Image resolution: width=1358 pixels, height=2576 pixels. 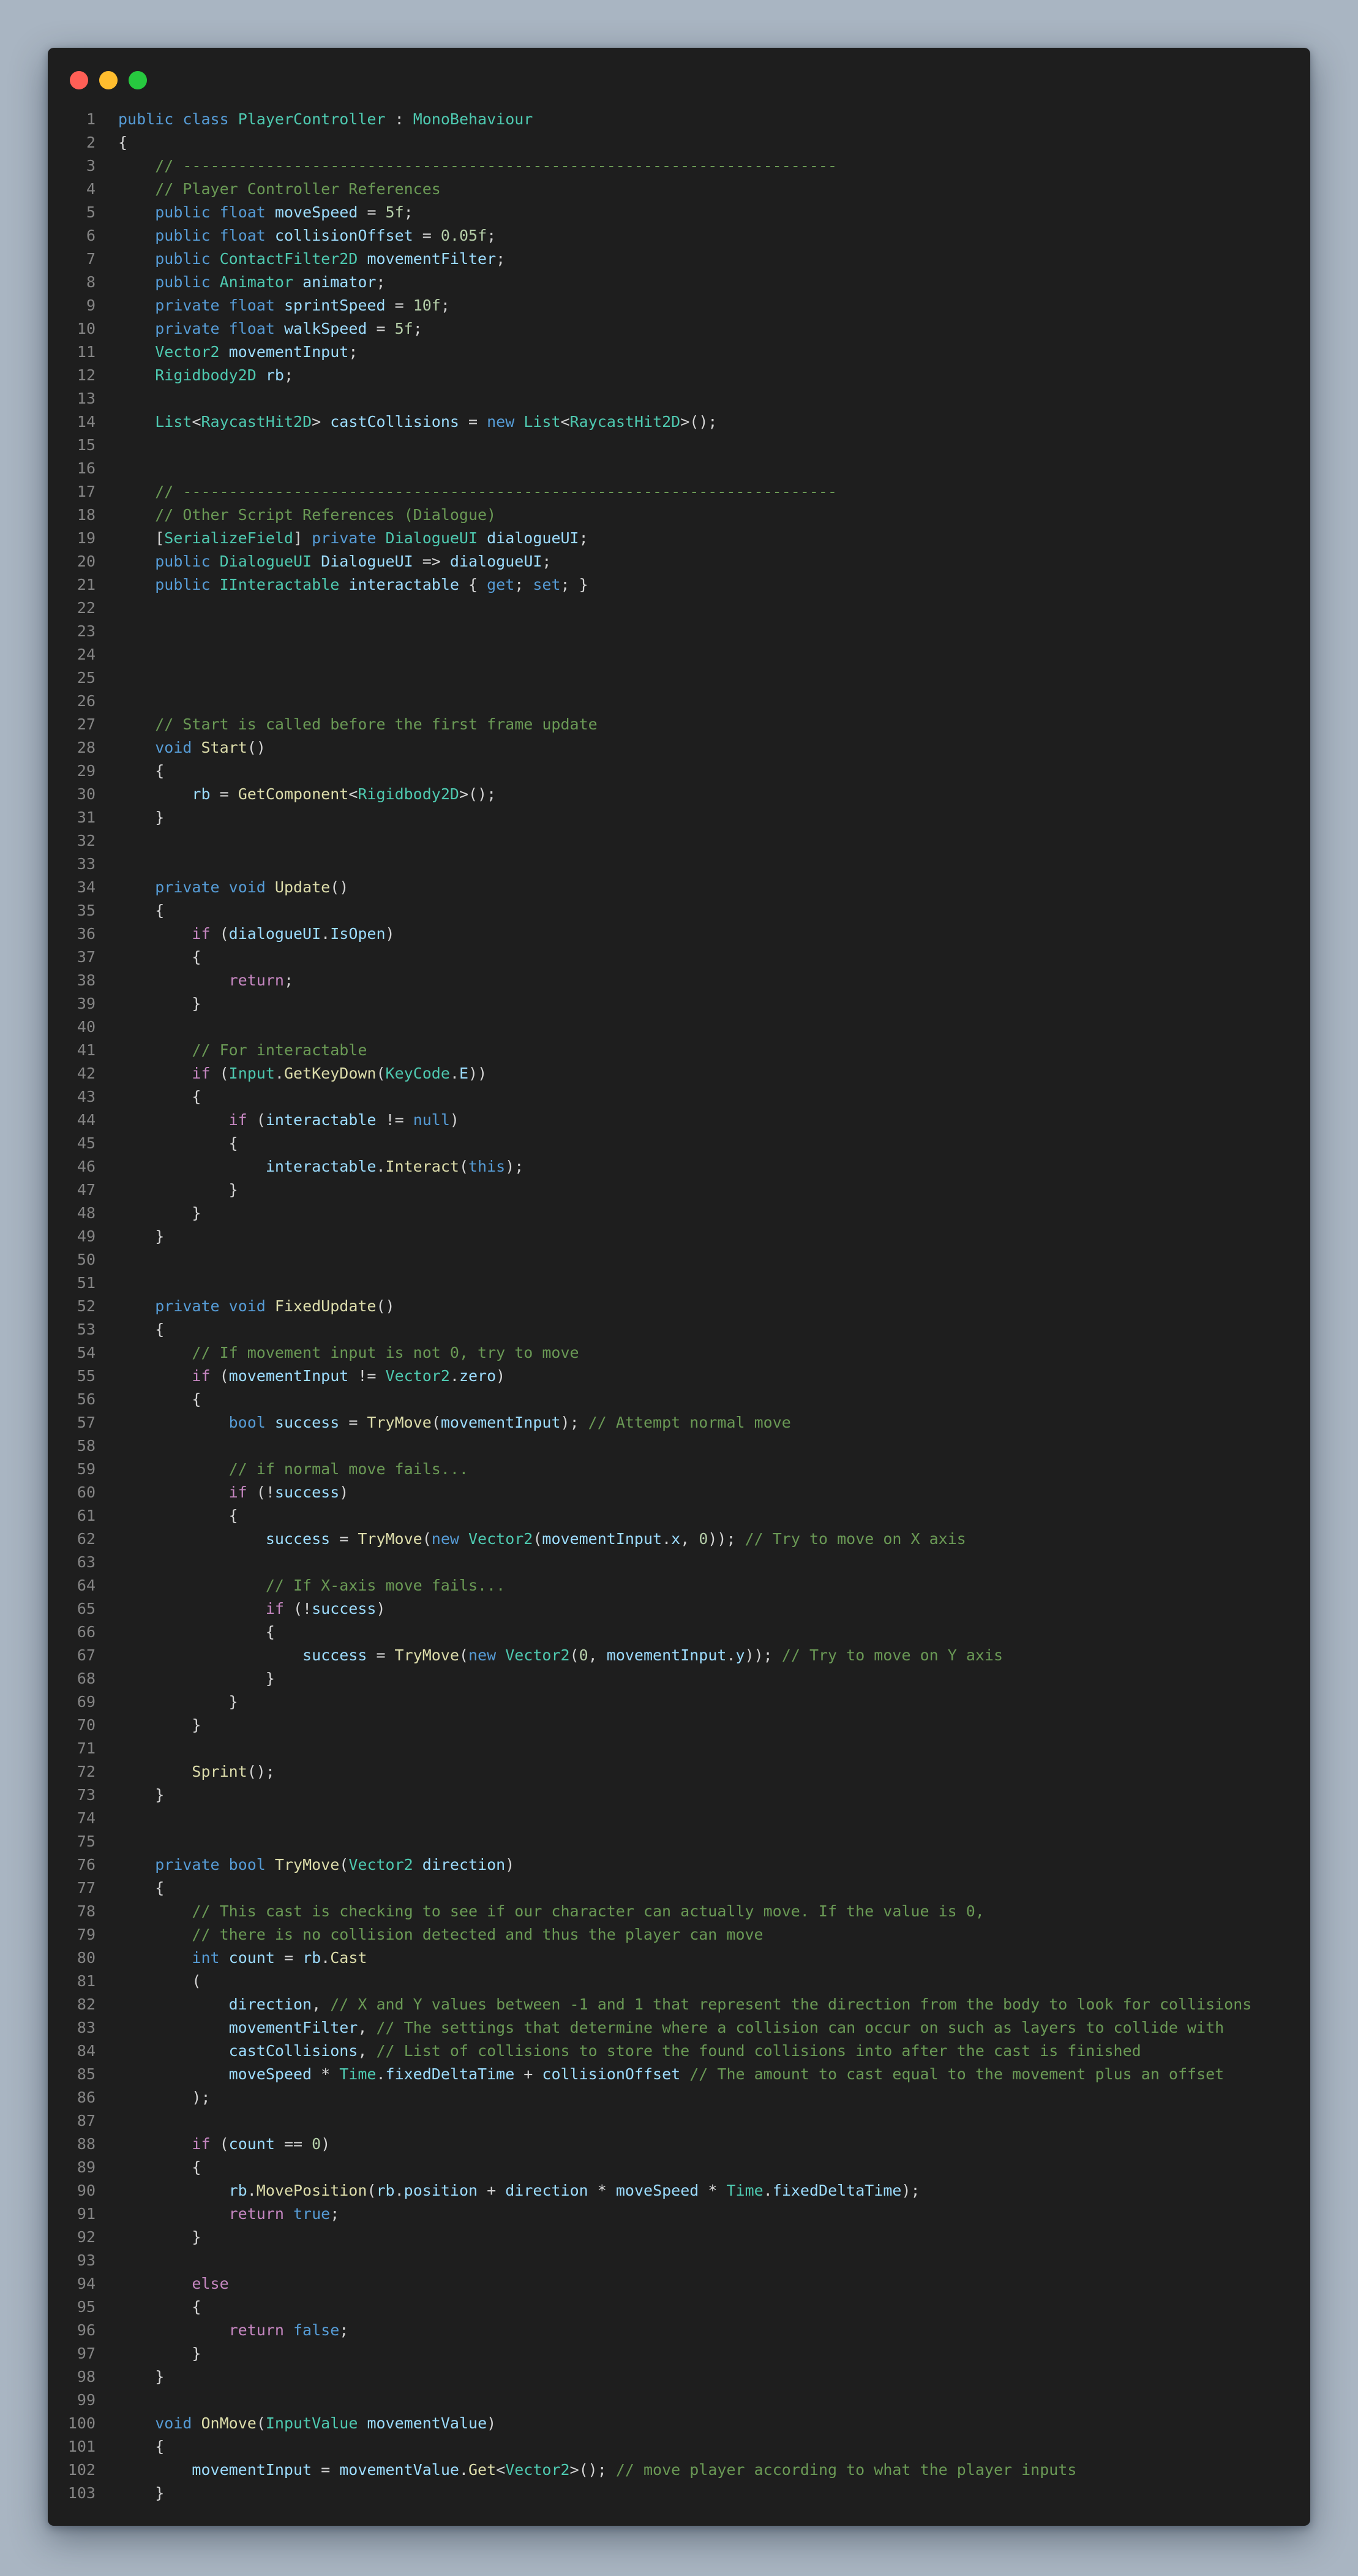 What do you see at coordinates (86, 2260) in the screenshot?
I see `line-number: 93` at bounding box center [86, 2260].